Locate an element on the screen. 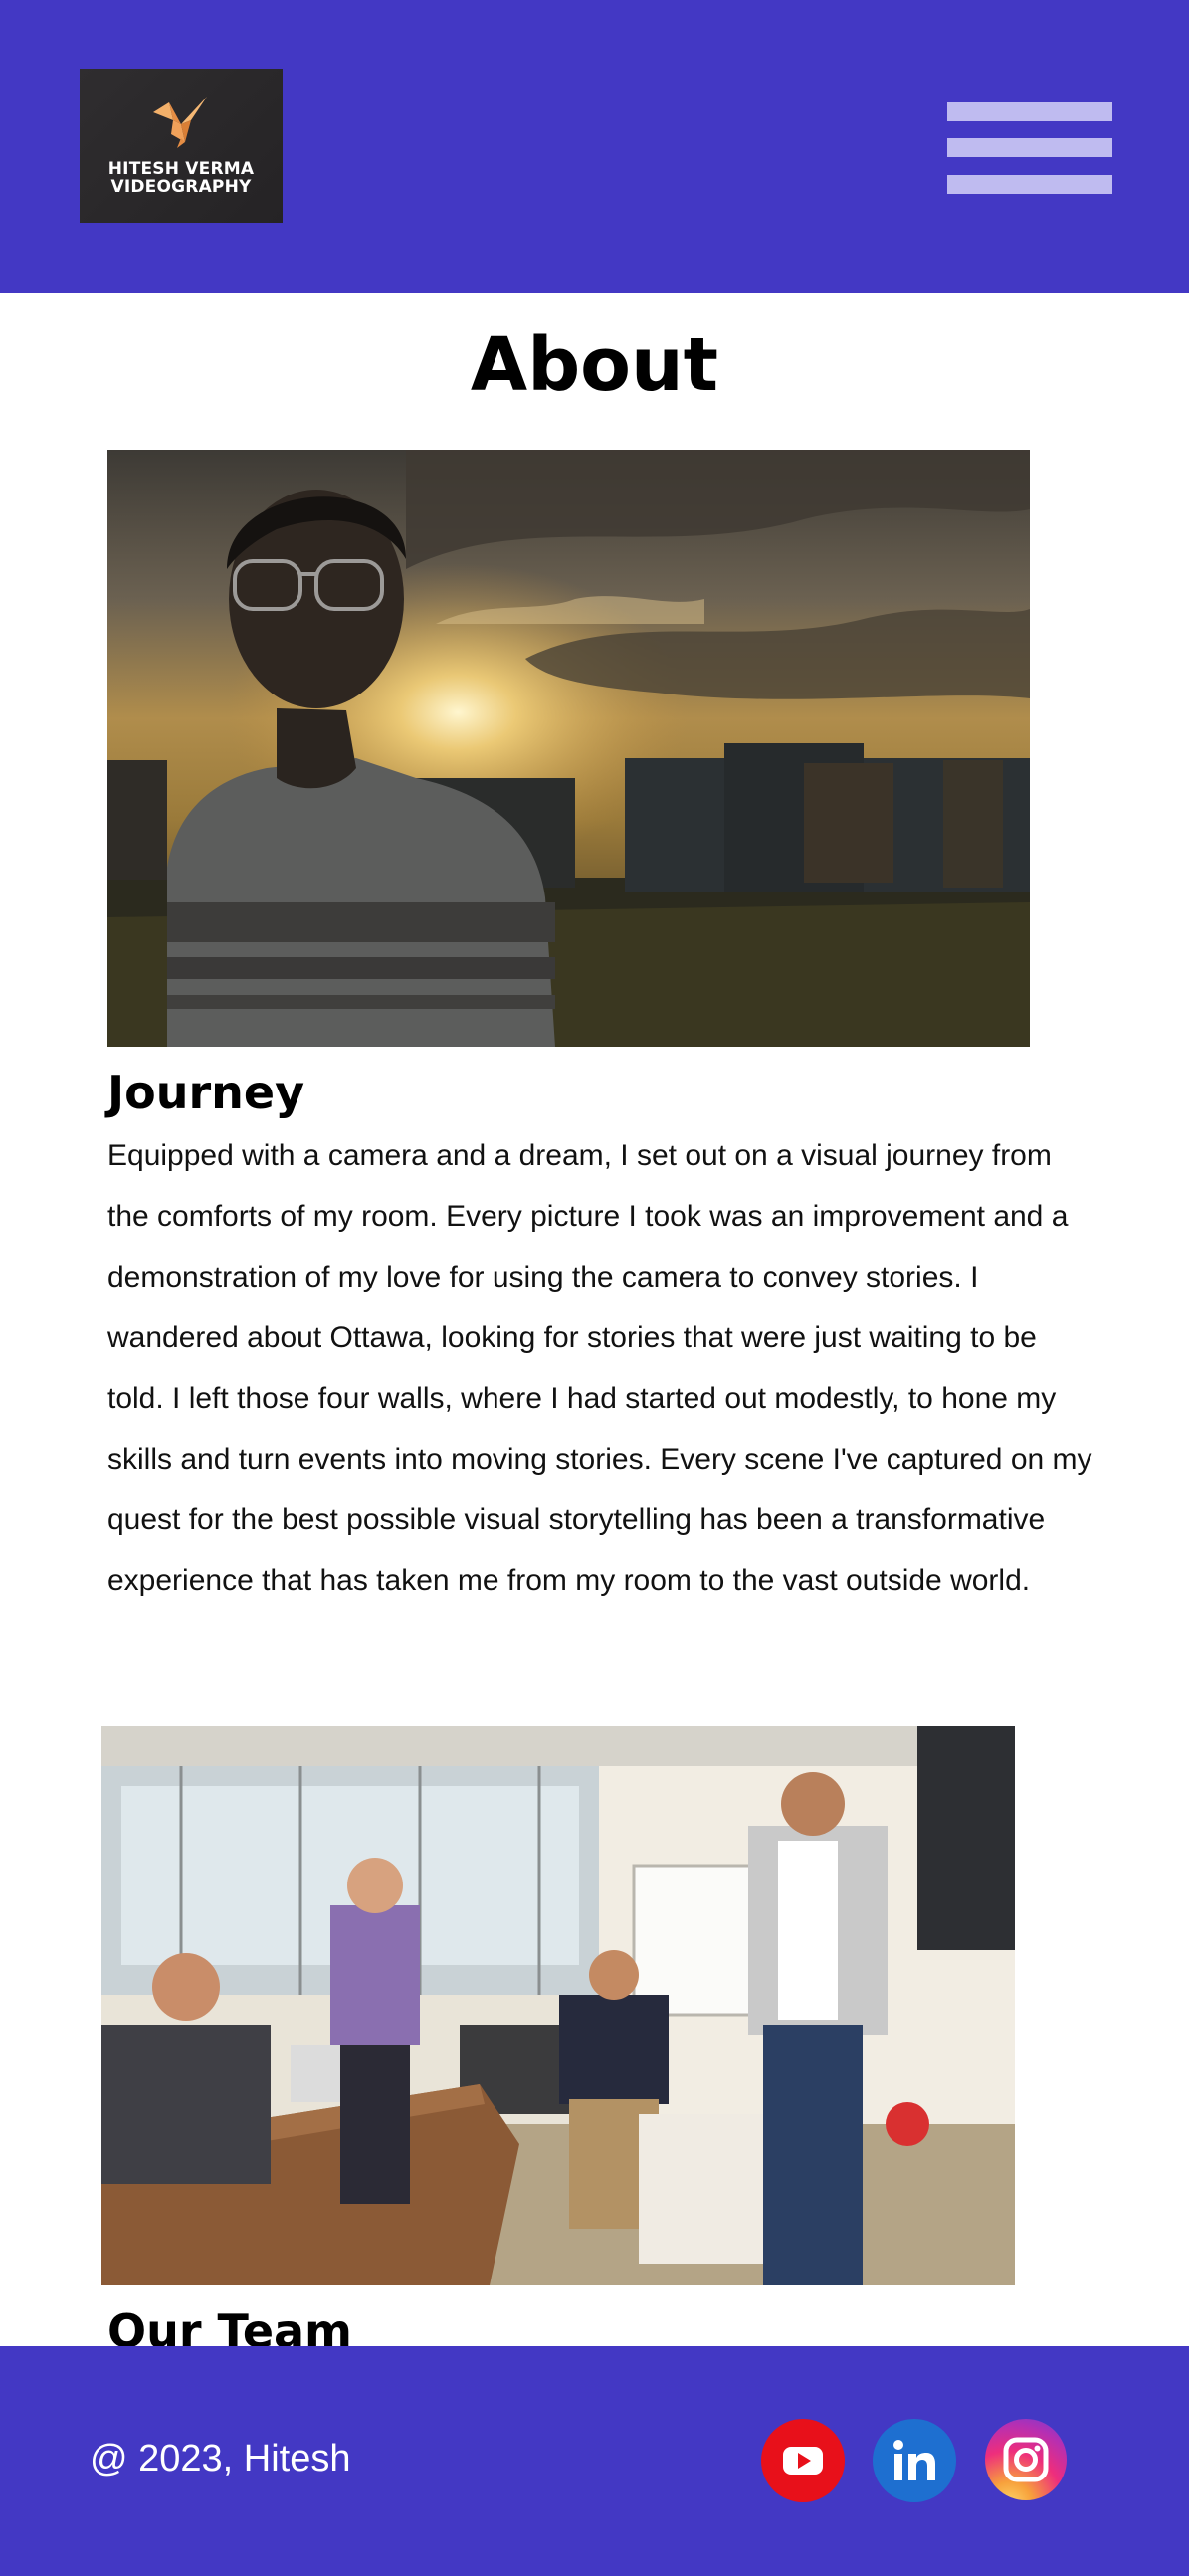 The height and width of the screenshot is (2576, 1189). hamburger-menu-icon is located at coordinates (1029, 148).